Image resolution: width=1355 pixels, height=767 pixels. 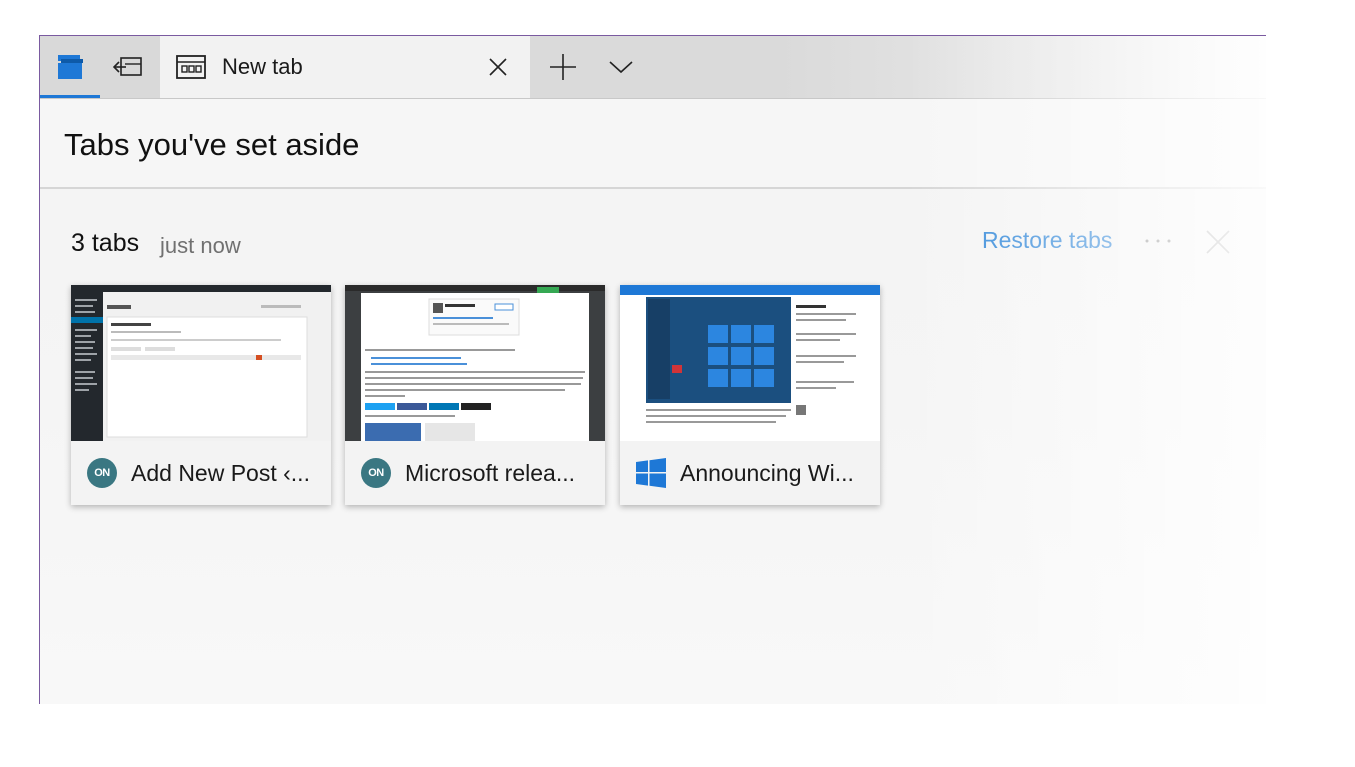 I want to click on pane-header: Tabs you've set aside, so click(x=653, y=144).